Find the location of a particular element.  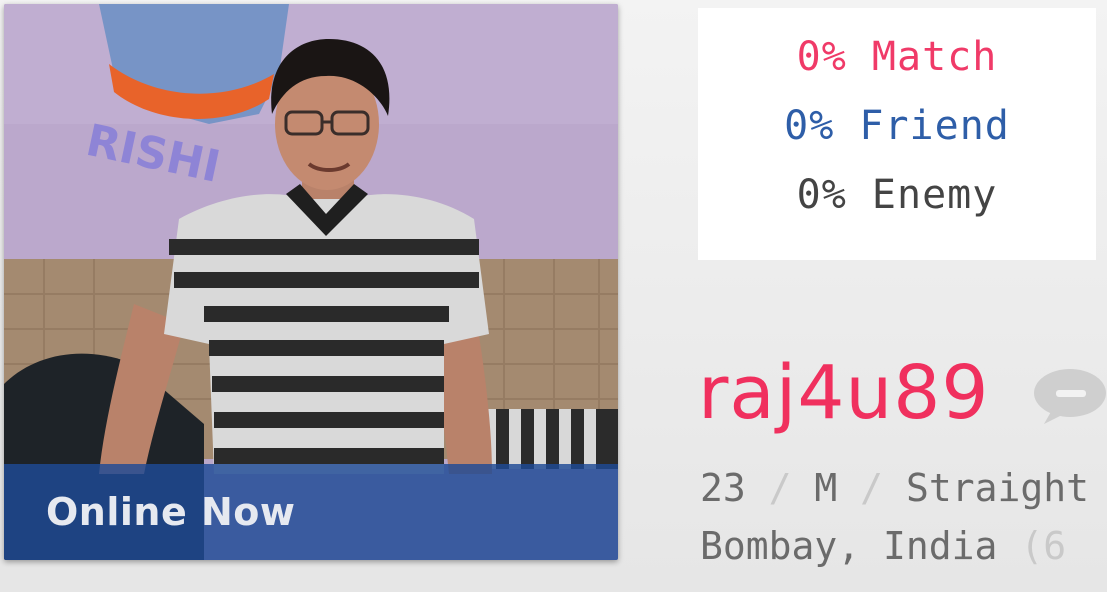

profile-location: Bombay, India is located at coordinates (849, 546).